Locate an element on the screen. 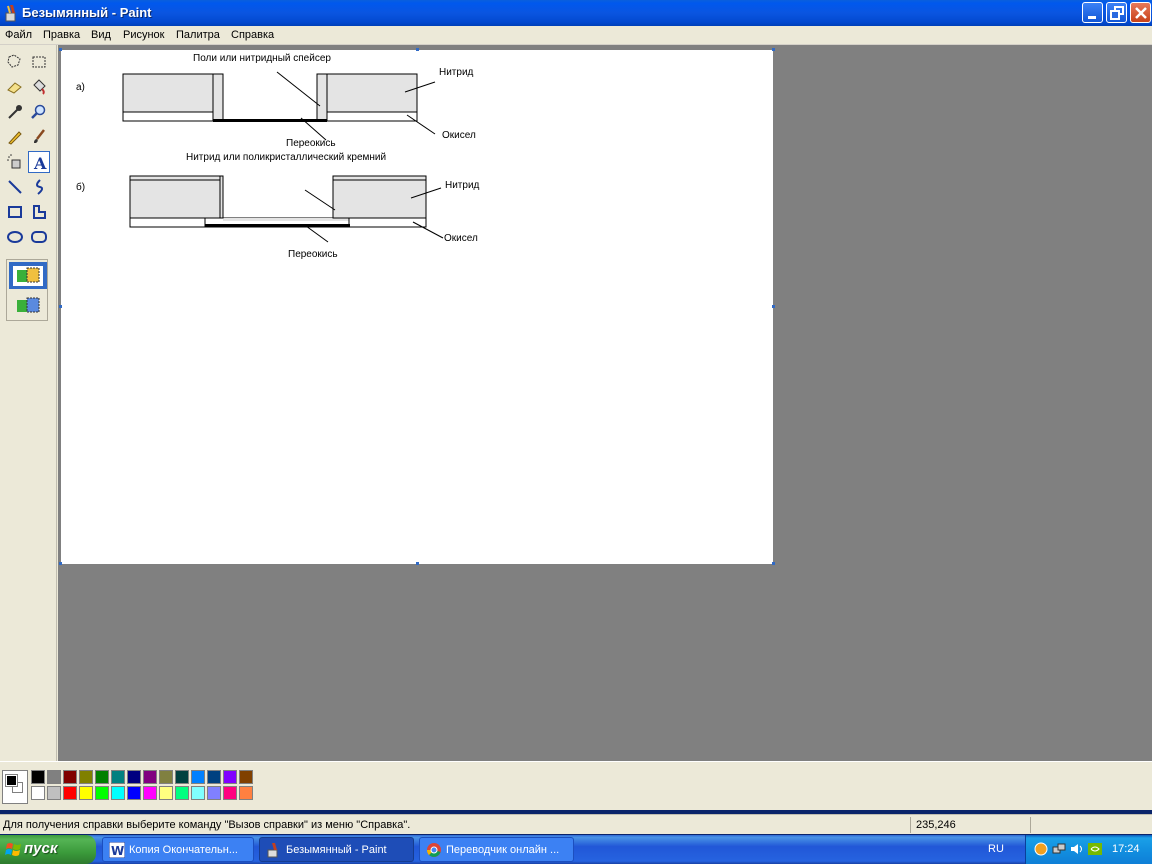 This screenshot has height=864, width=1152. resize-handle-bottom-right is located at coordinates (773, 563).